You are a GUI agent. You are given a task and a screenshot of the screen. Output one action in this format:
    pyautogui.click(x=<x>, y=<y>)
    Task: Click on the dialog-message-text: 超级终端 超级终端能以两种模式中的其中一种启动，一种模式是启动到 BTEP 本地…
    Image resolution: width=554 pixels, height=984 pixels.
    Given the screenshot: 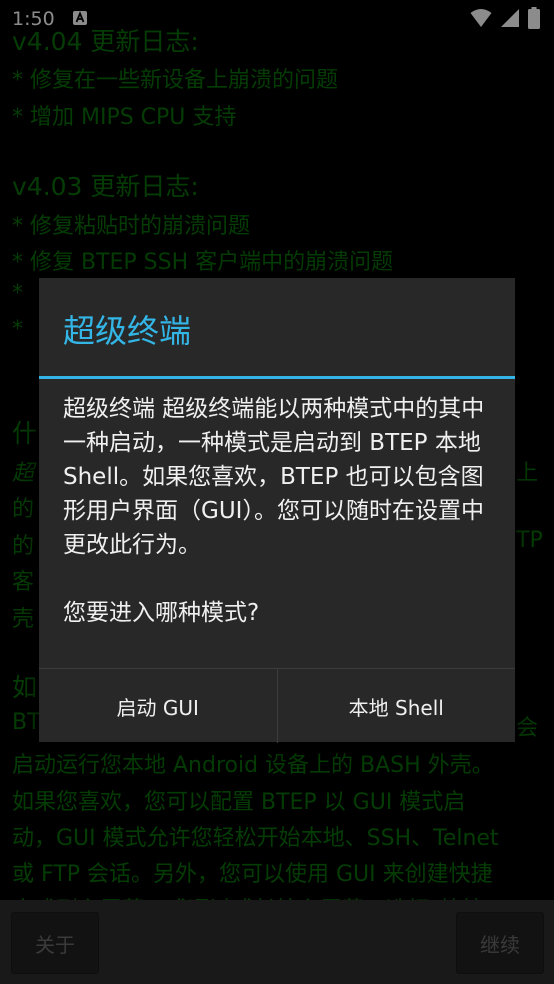 What is the action you would take?
    pyautogui.click(x=274, y=477)
    